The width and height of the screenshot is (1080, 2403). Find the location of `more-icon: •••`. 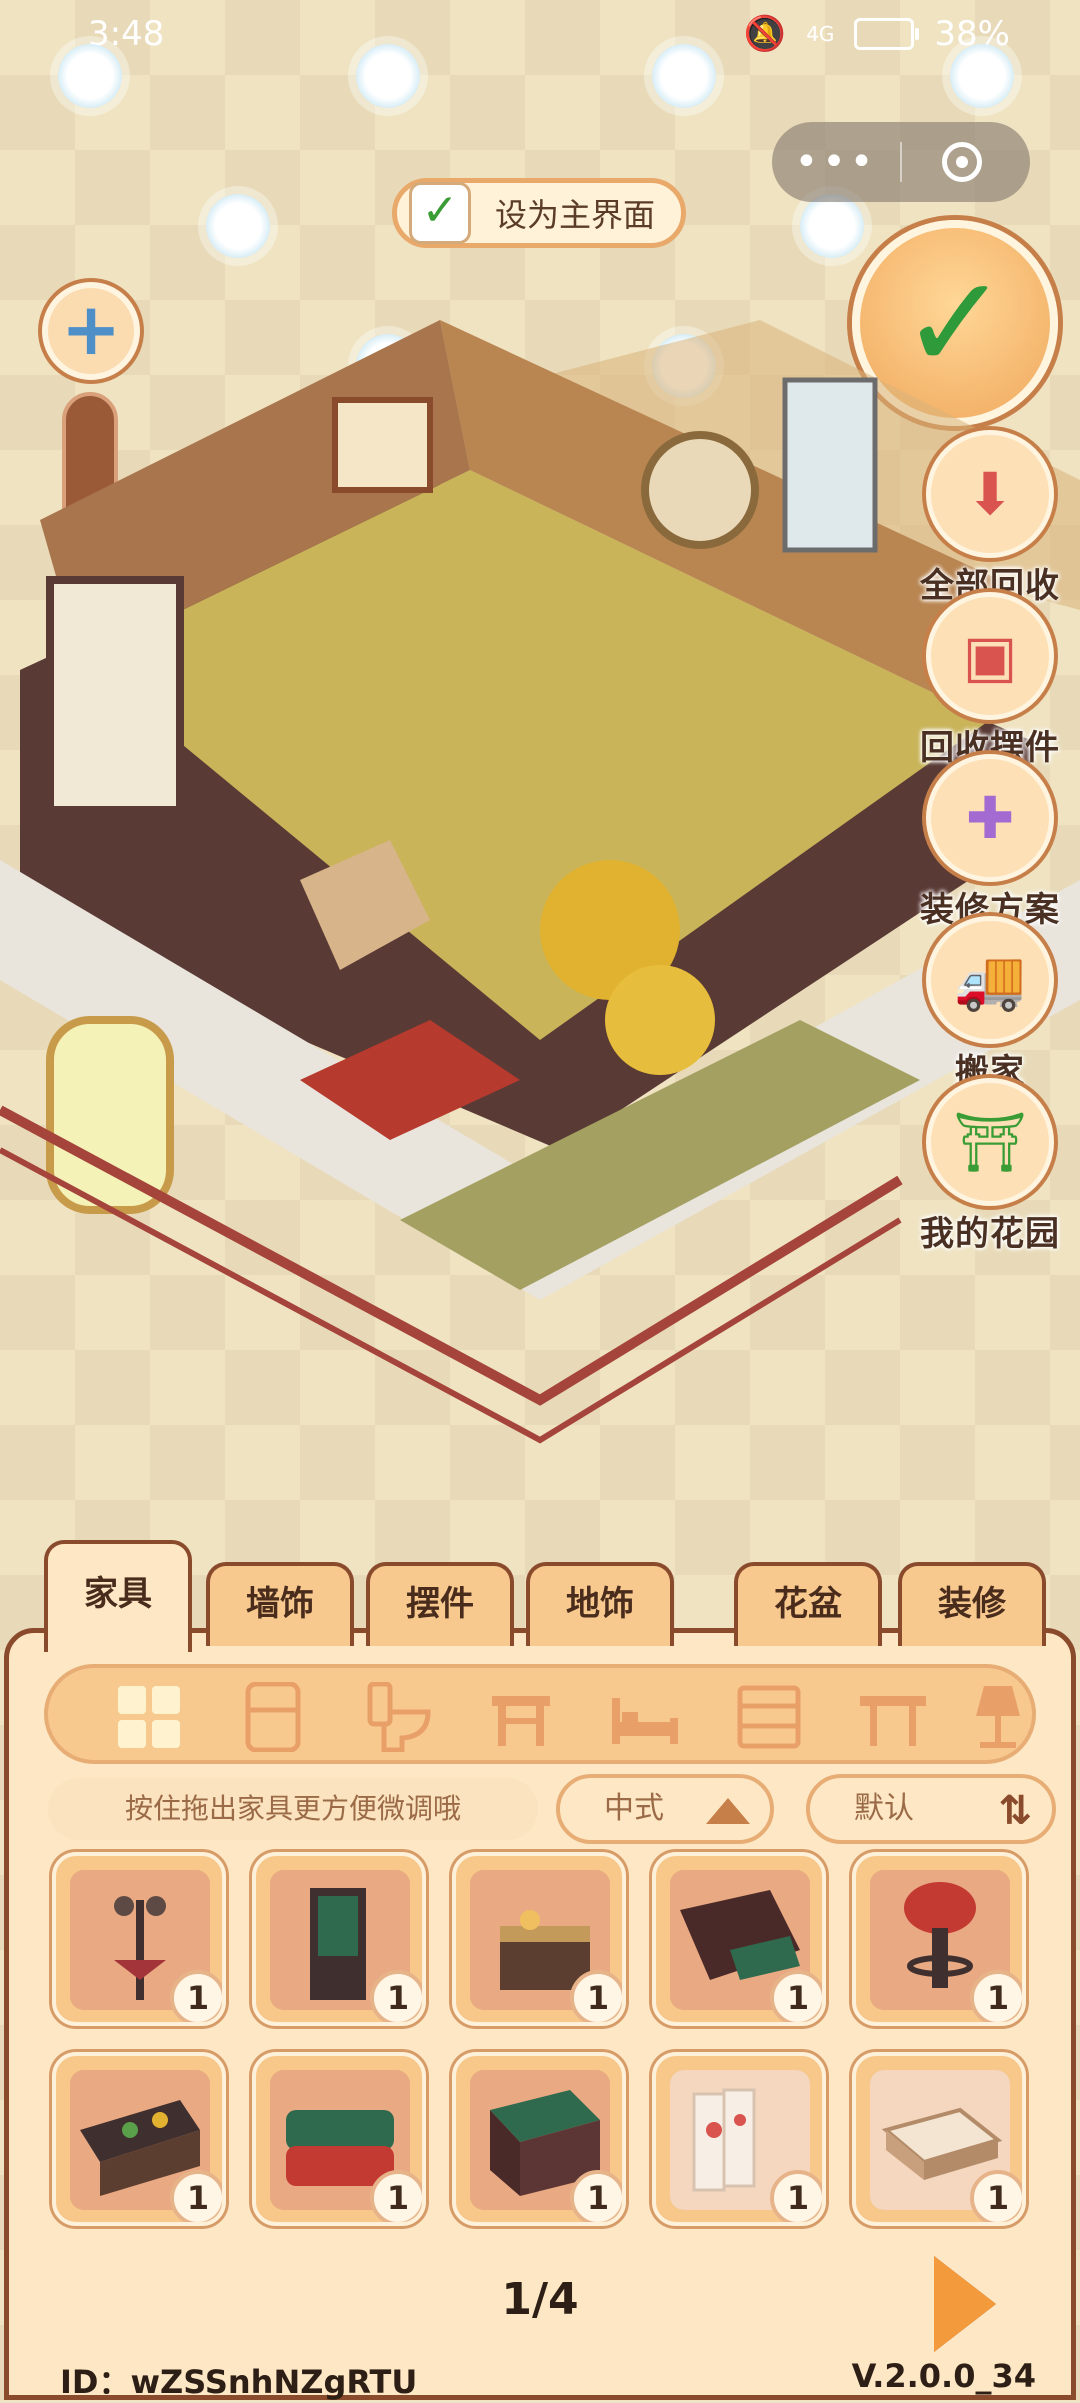

more-icon: ••• is located at coordinates (836, 162).